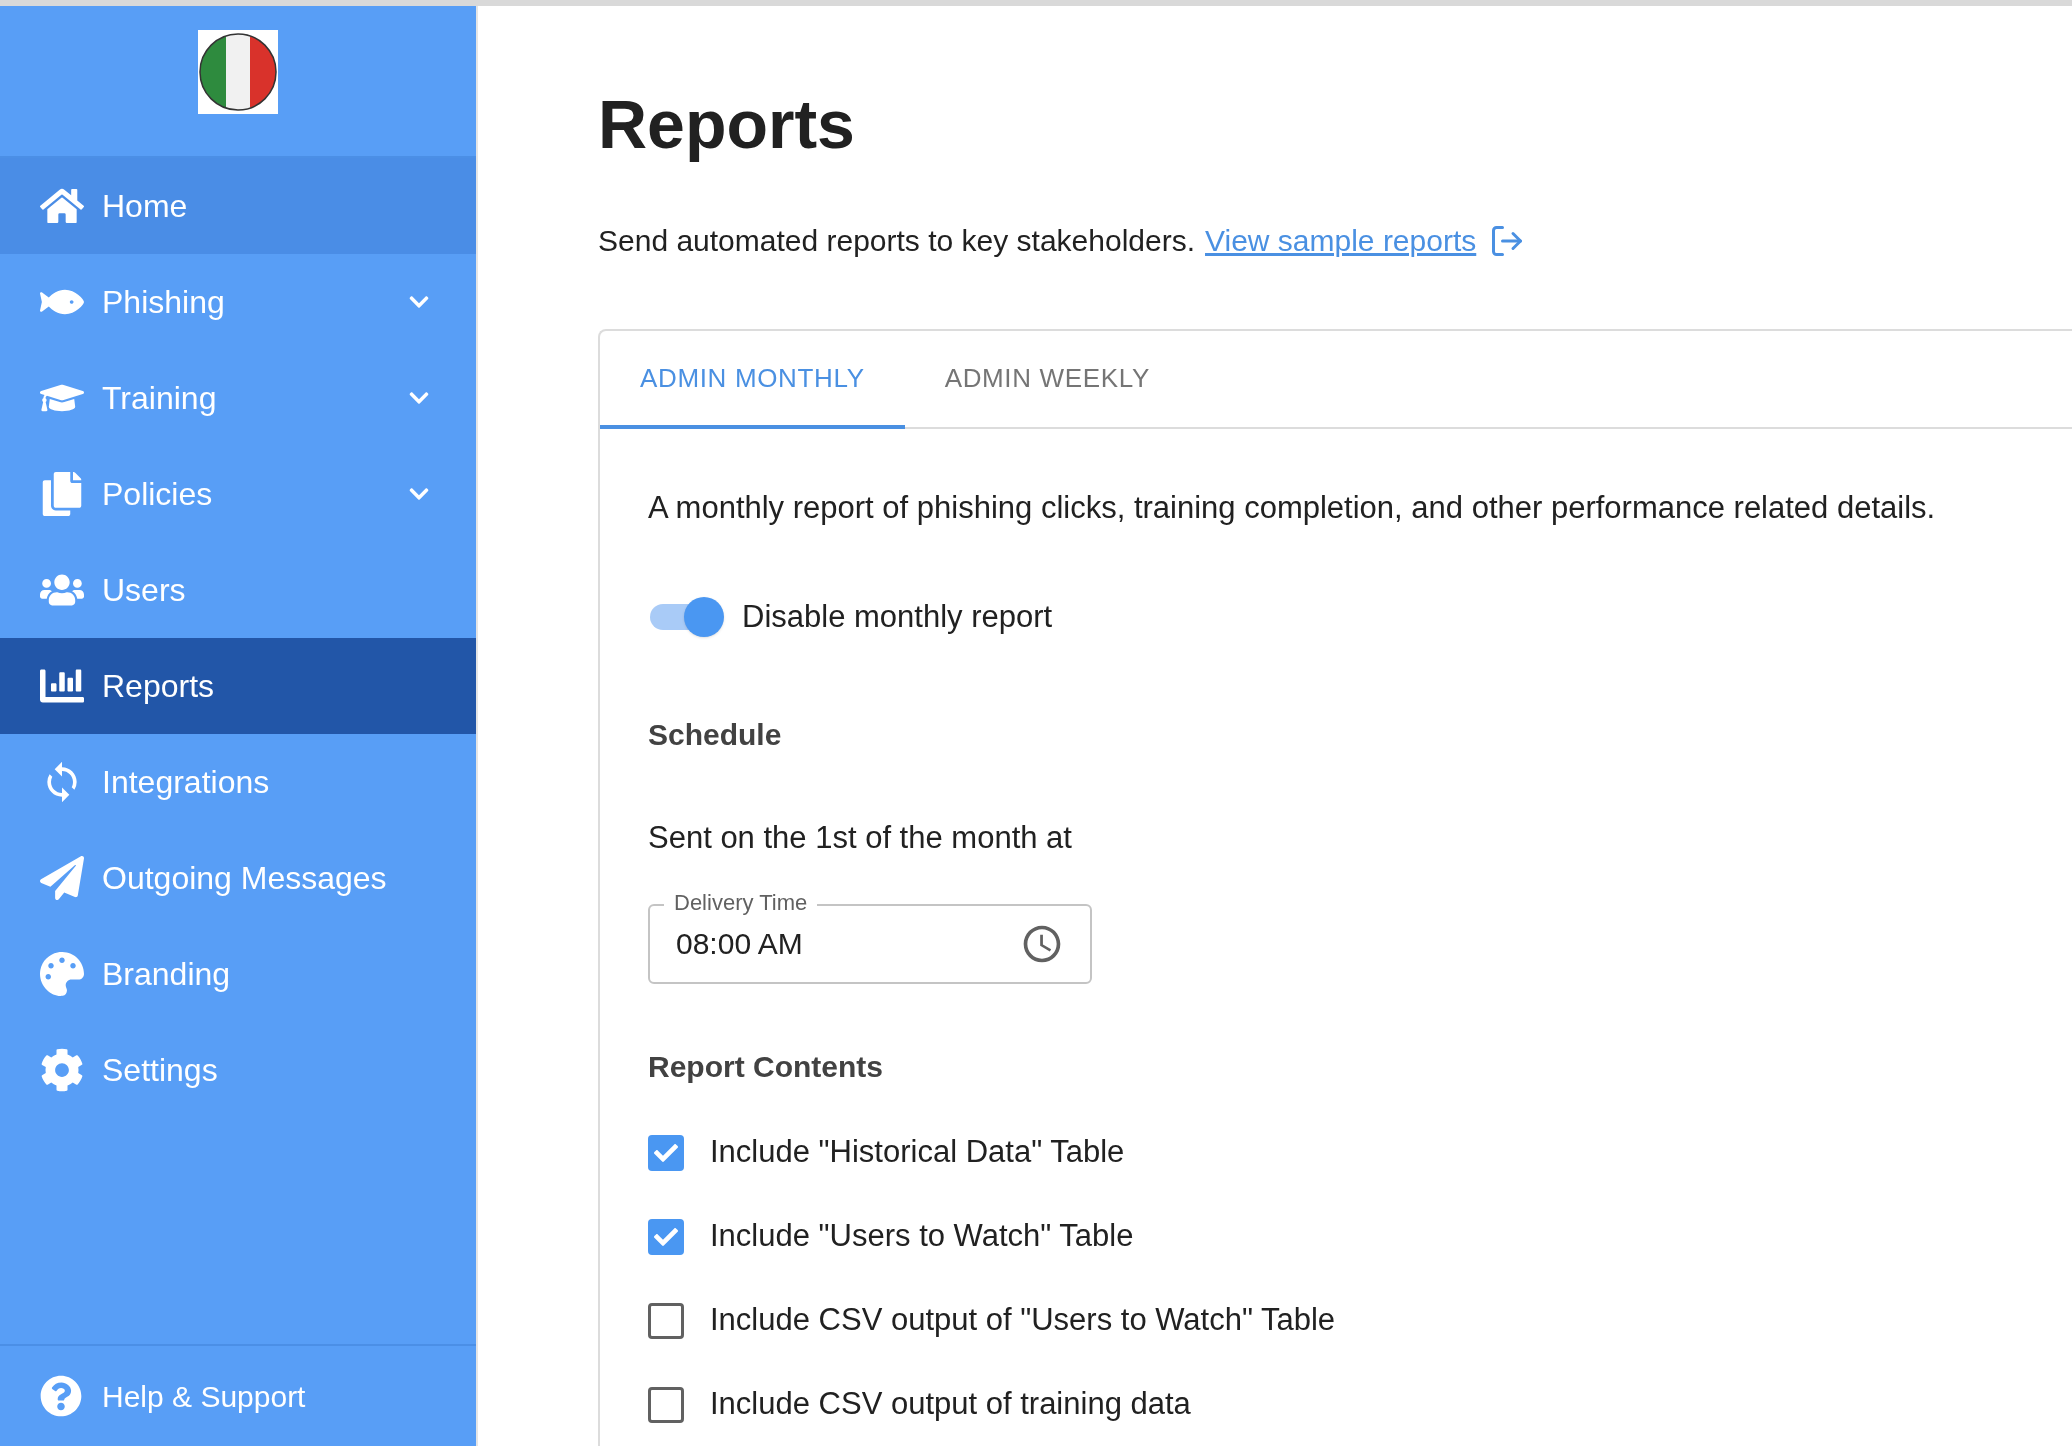 The width and height of the screenshot is (2072, 1446). I want to click on documents-icon, so click(62, 494).